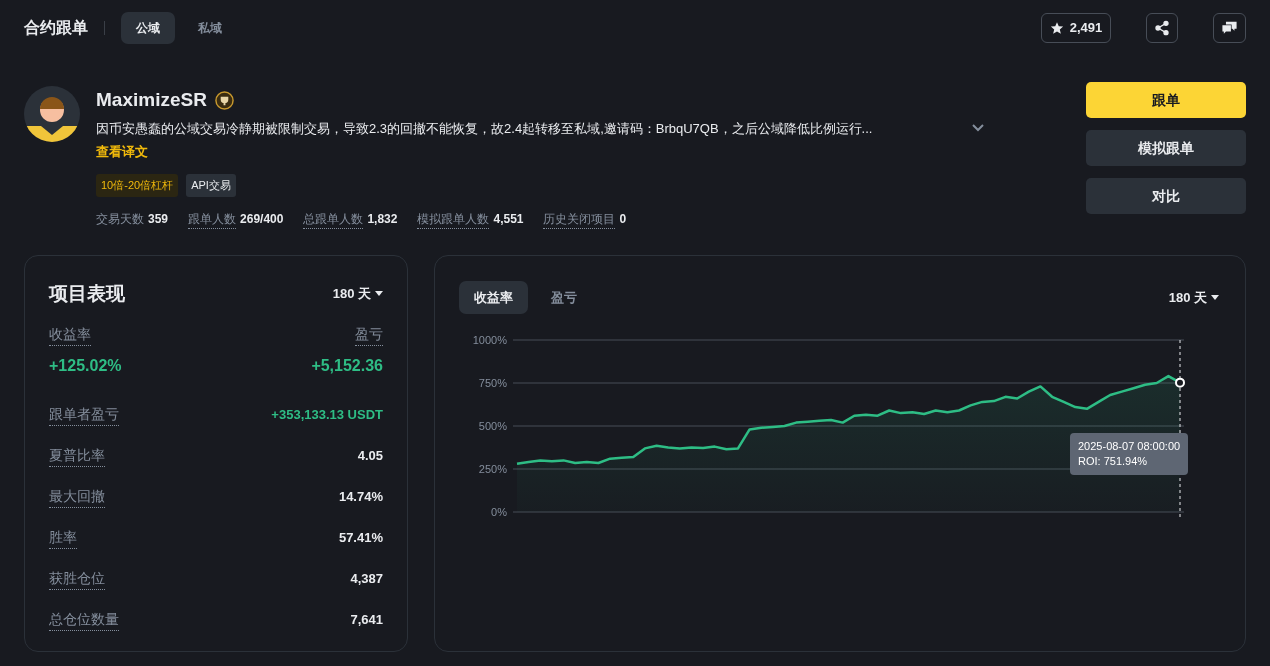 The width and height of the screenshot is (1270, 666). Describe the element at coordinates (84, 620) in the screenshot. I see `metric-label: 总仓位数量` at that location.